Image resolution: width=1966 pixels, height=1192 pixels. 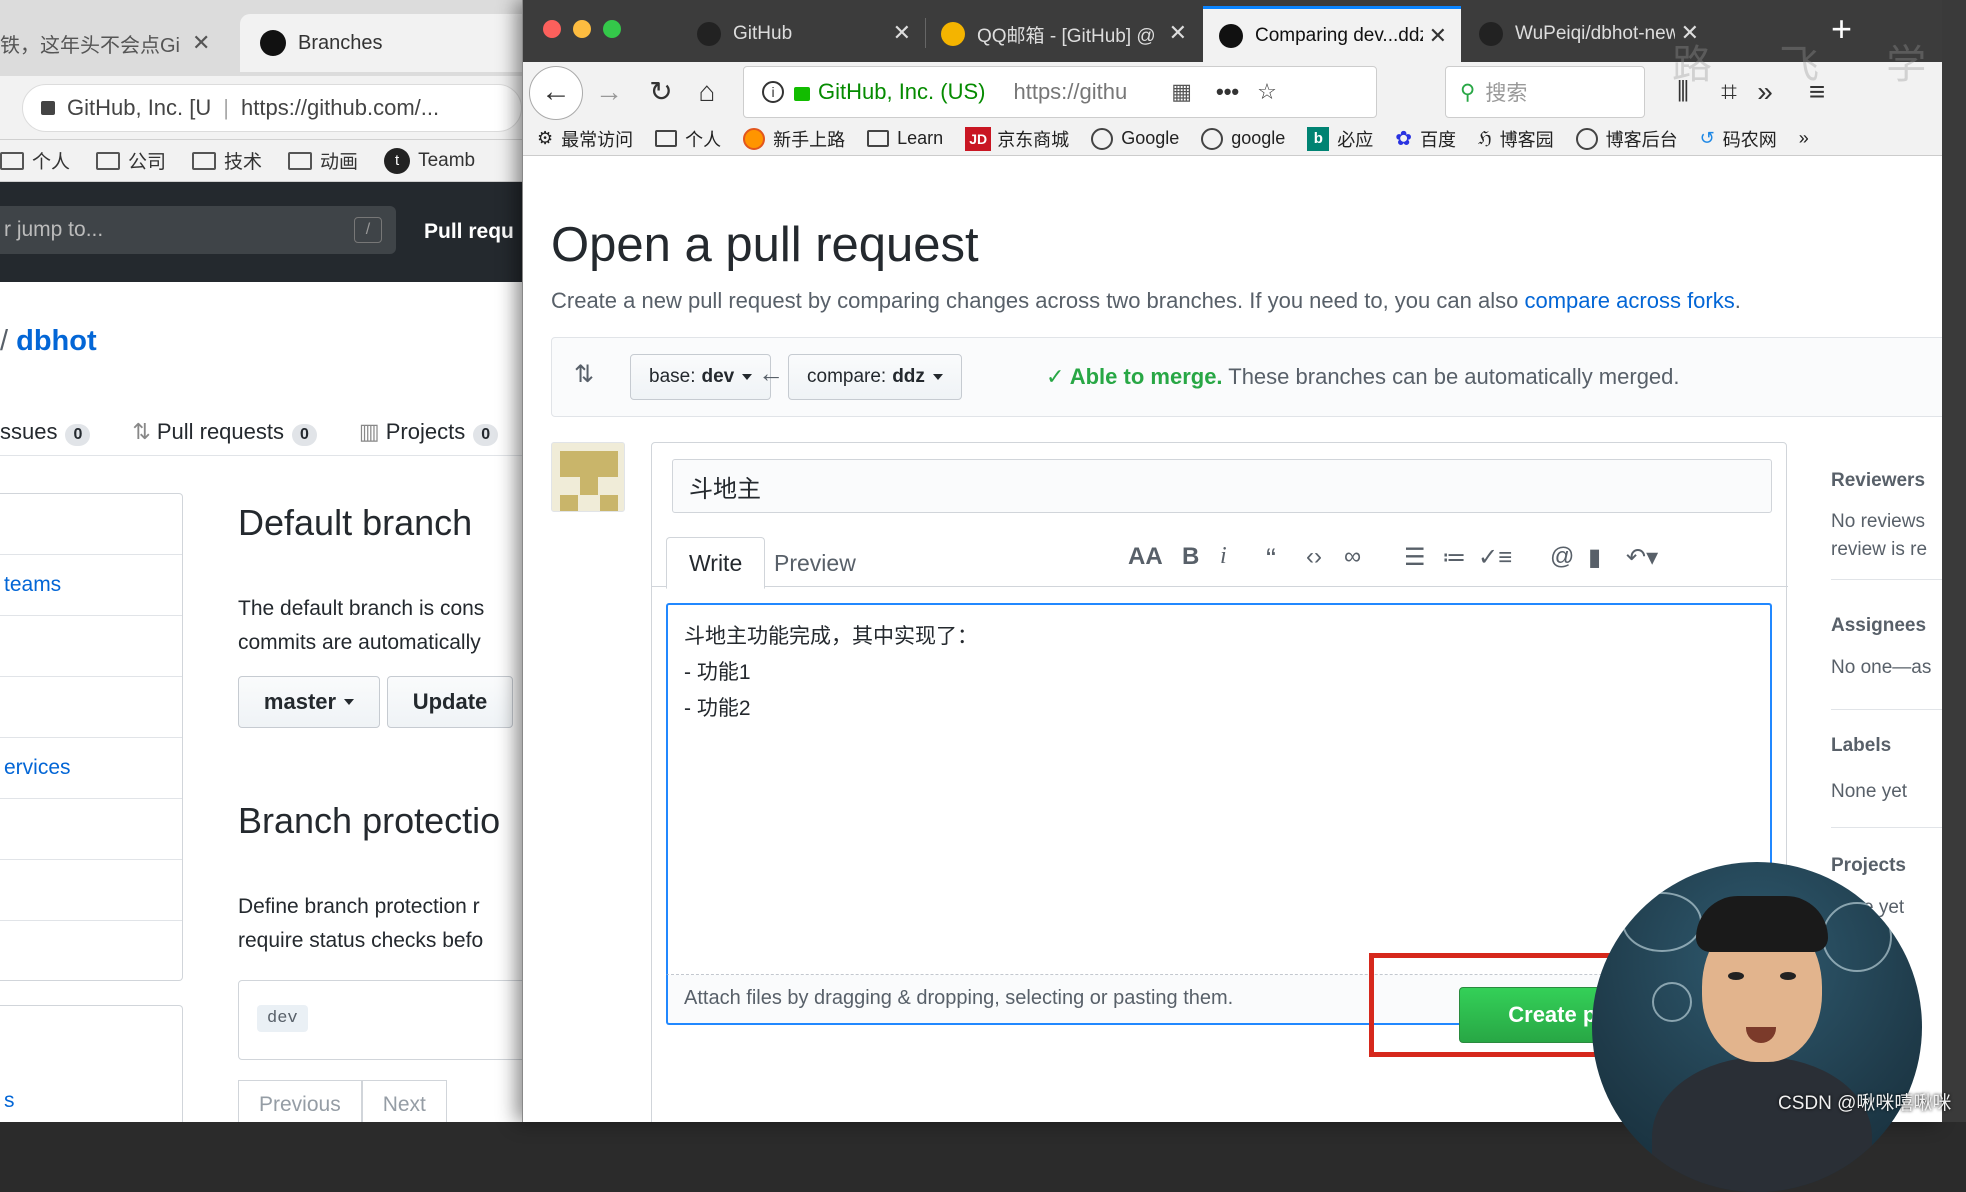 I want to click on compare-branch-select: compare: ddz, so click(x=875, y=377).